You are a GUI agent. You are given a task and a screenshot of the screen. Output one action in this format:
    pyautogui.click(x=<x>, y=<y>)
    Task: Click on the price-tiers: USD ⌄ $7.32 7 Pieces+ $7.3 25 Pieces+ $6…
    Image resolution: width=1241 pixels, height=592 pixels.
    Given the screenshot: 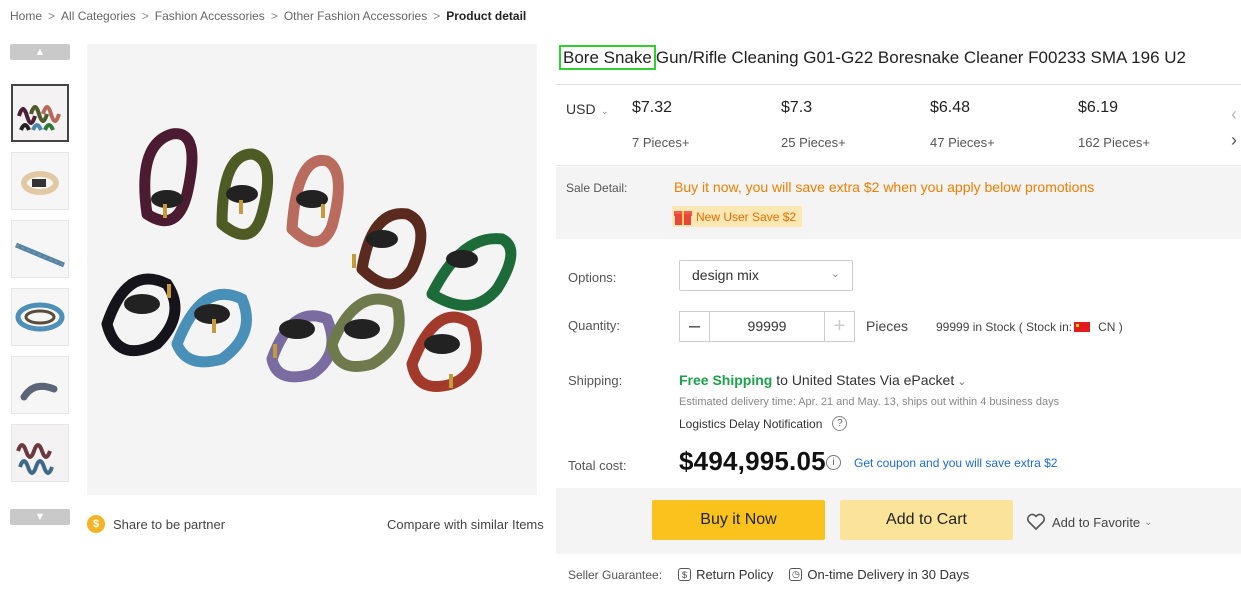 What is the action you would take?
    pyautogui.click(x=898, y=125)
    